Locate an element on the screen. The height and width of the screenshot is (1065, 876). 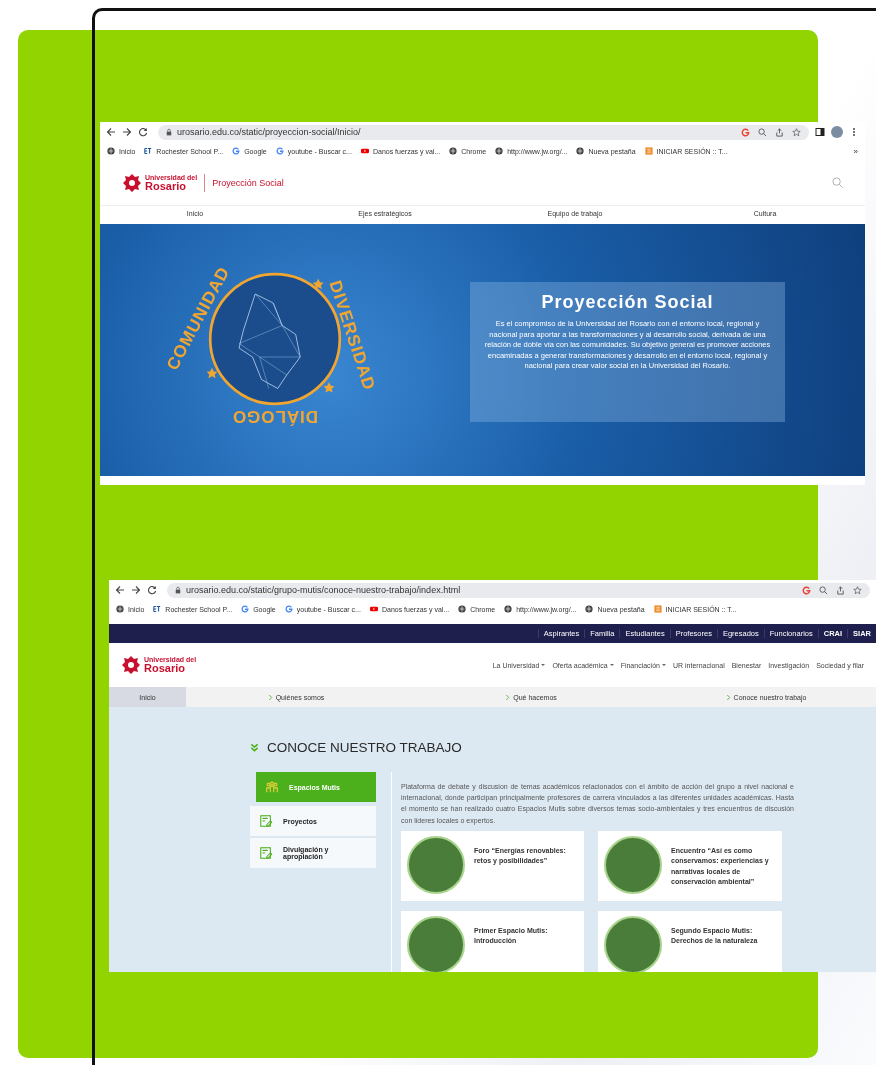
site-title: Proyección Social is located at coordinates (248, 182).